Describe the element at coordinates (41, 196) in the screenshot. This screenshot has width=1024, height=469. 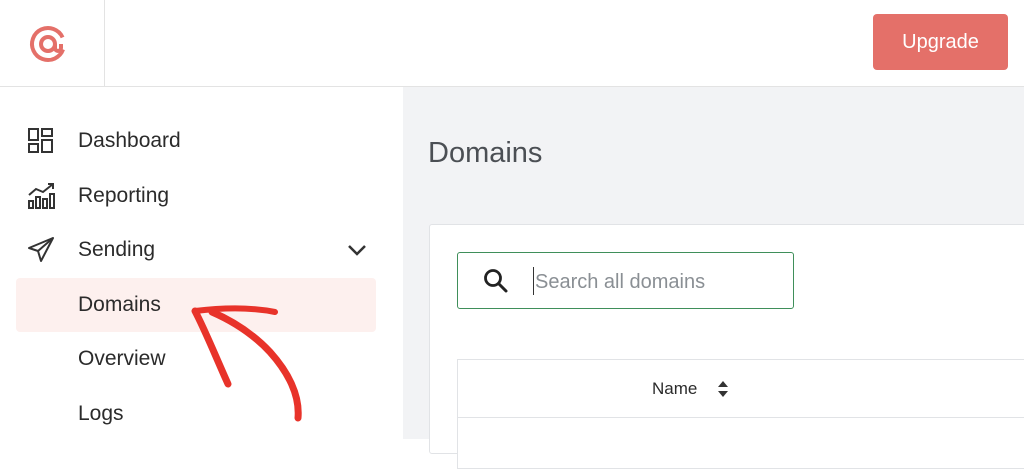
I see `reporting-chart-icon` at that location.